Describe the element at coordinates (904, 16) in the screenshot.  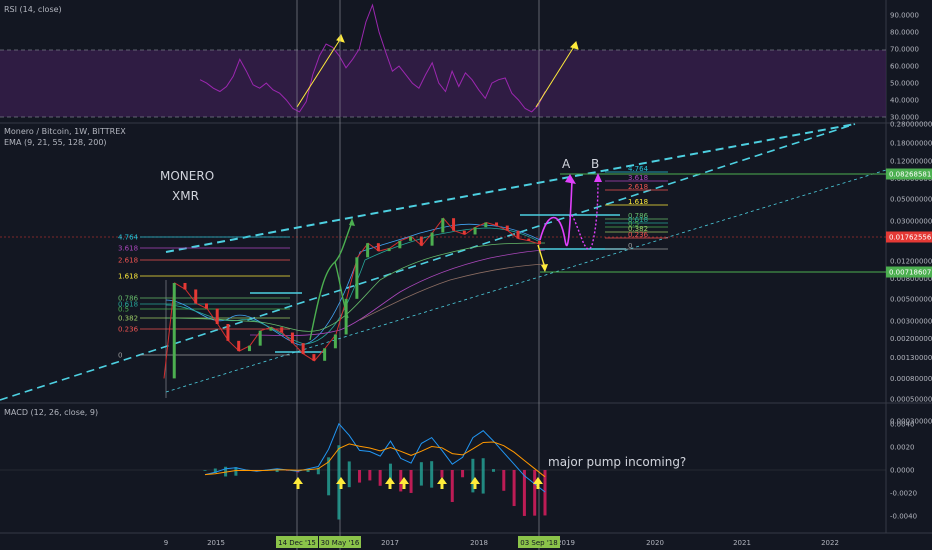
I see `rsi-axis-tick-label: 90.0000` at that location.